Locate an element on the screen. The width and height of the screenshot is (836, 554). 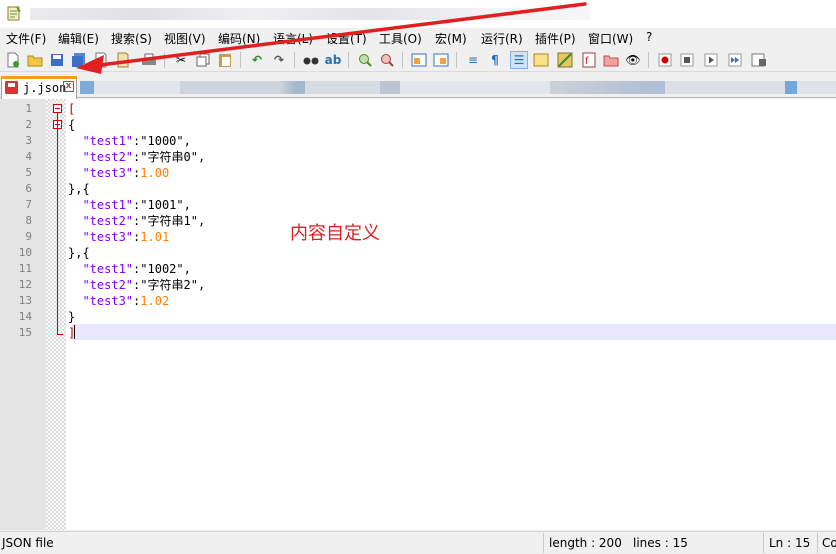
code-line: "test2":"字符串0", is located at coordinates (136, 157).